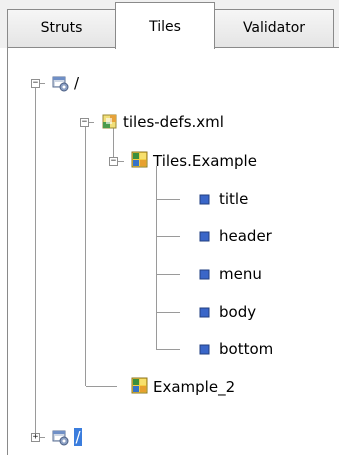 Image resolution: width=339 pixels, height=455 pixels. What do you see at coordinates (245, 236) in the screenshot?
I see `tree-node-attribute-header: header` at bounding box center [245, 236].